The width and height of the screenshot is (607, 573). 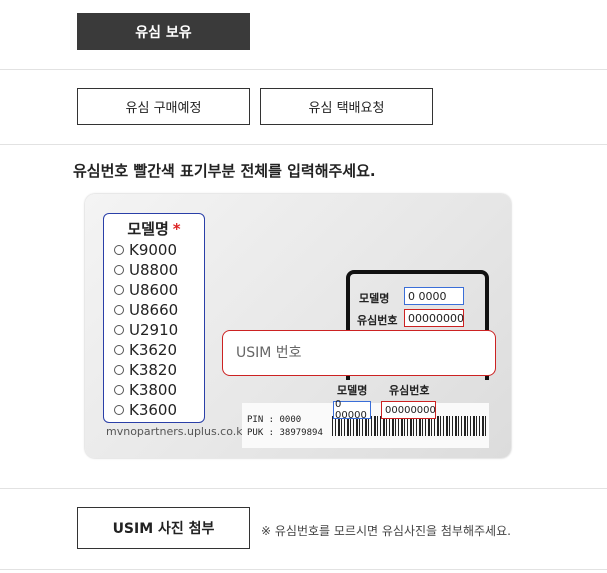 I want to click on model-option-k9000: K9000, so click(x=146, y=250).